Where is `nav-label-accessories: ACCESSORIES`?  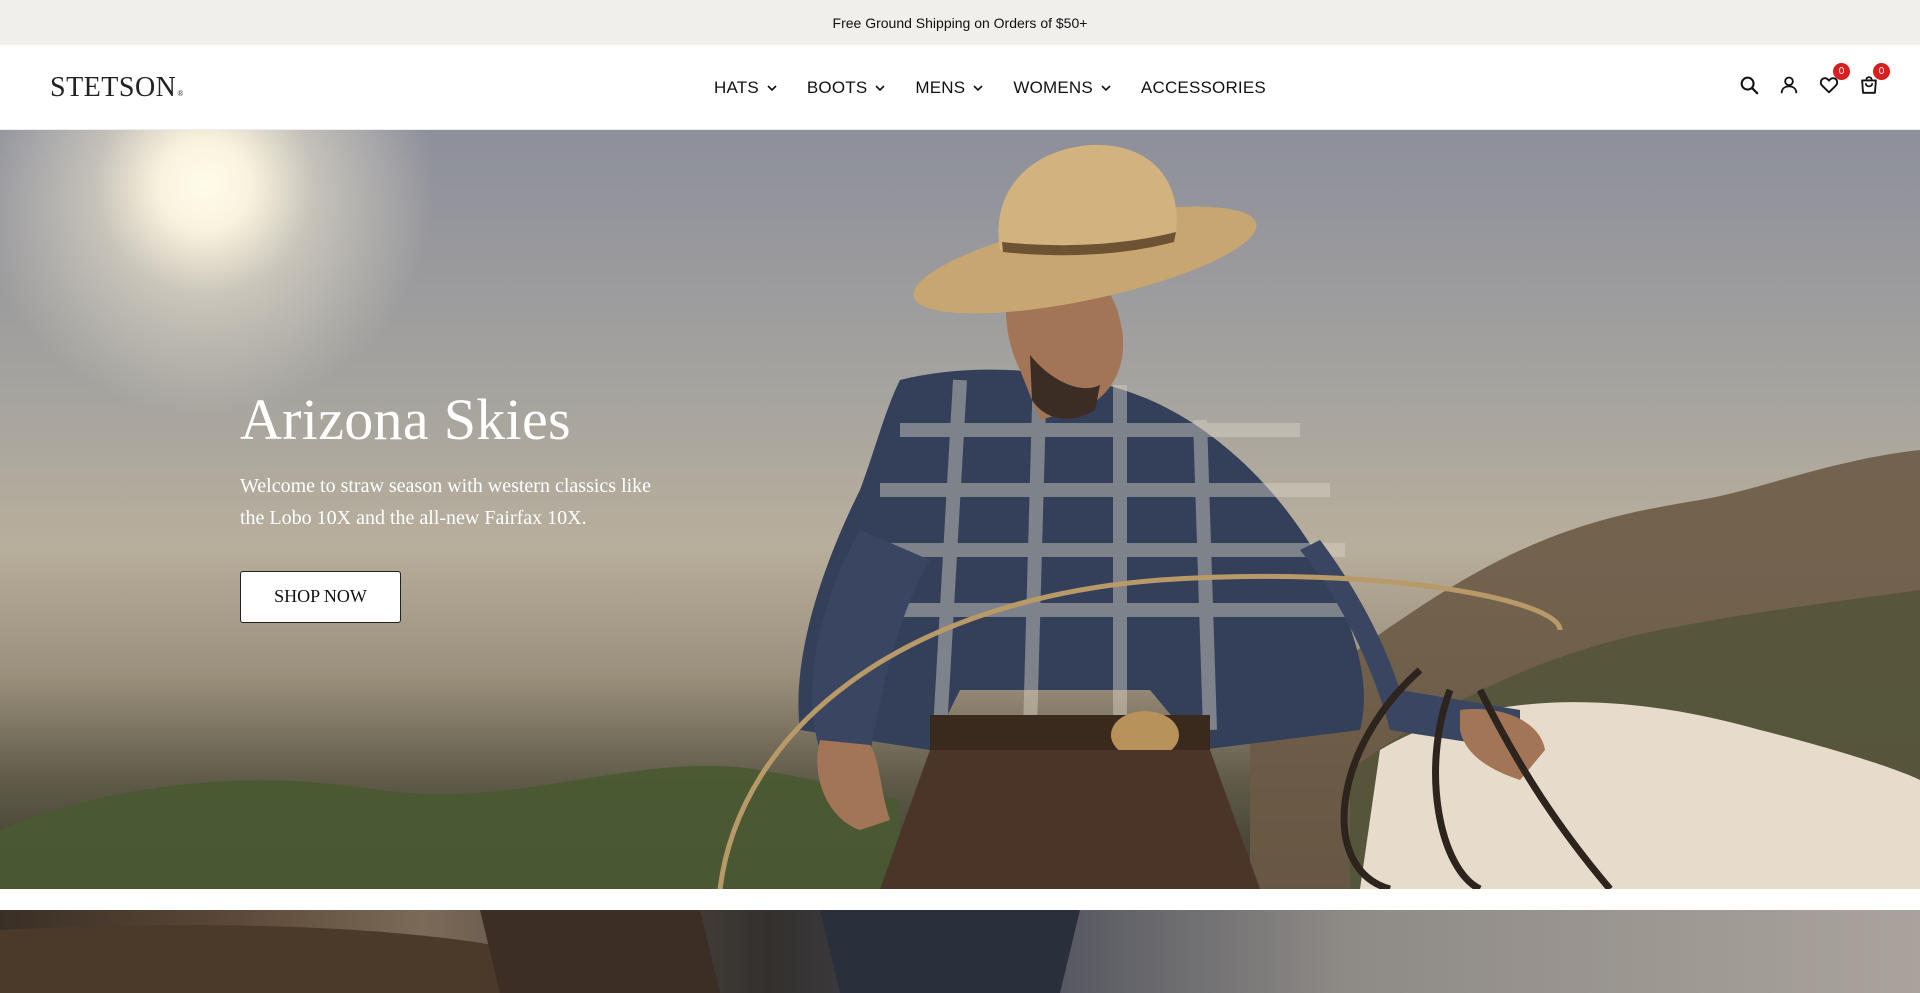 nav-label-accessories: ACCESSORIES is located at coordinates (1203, 87).